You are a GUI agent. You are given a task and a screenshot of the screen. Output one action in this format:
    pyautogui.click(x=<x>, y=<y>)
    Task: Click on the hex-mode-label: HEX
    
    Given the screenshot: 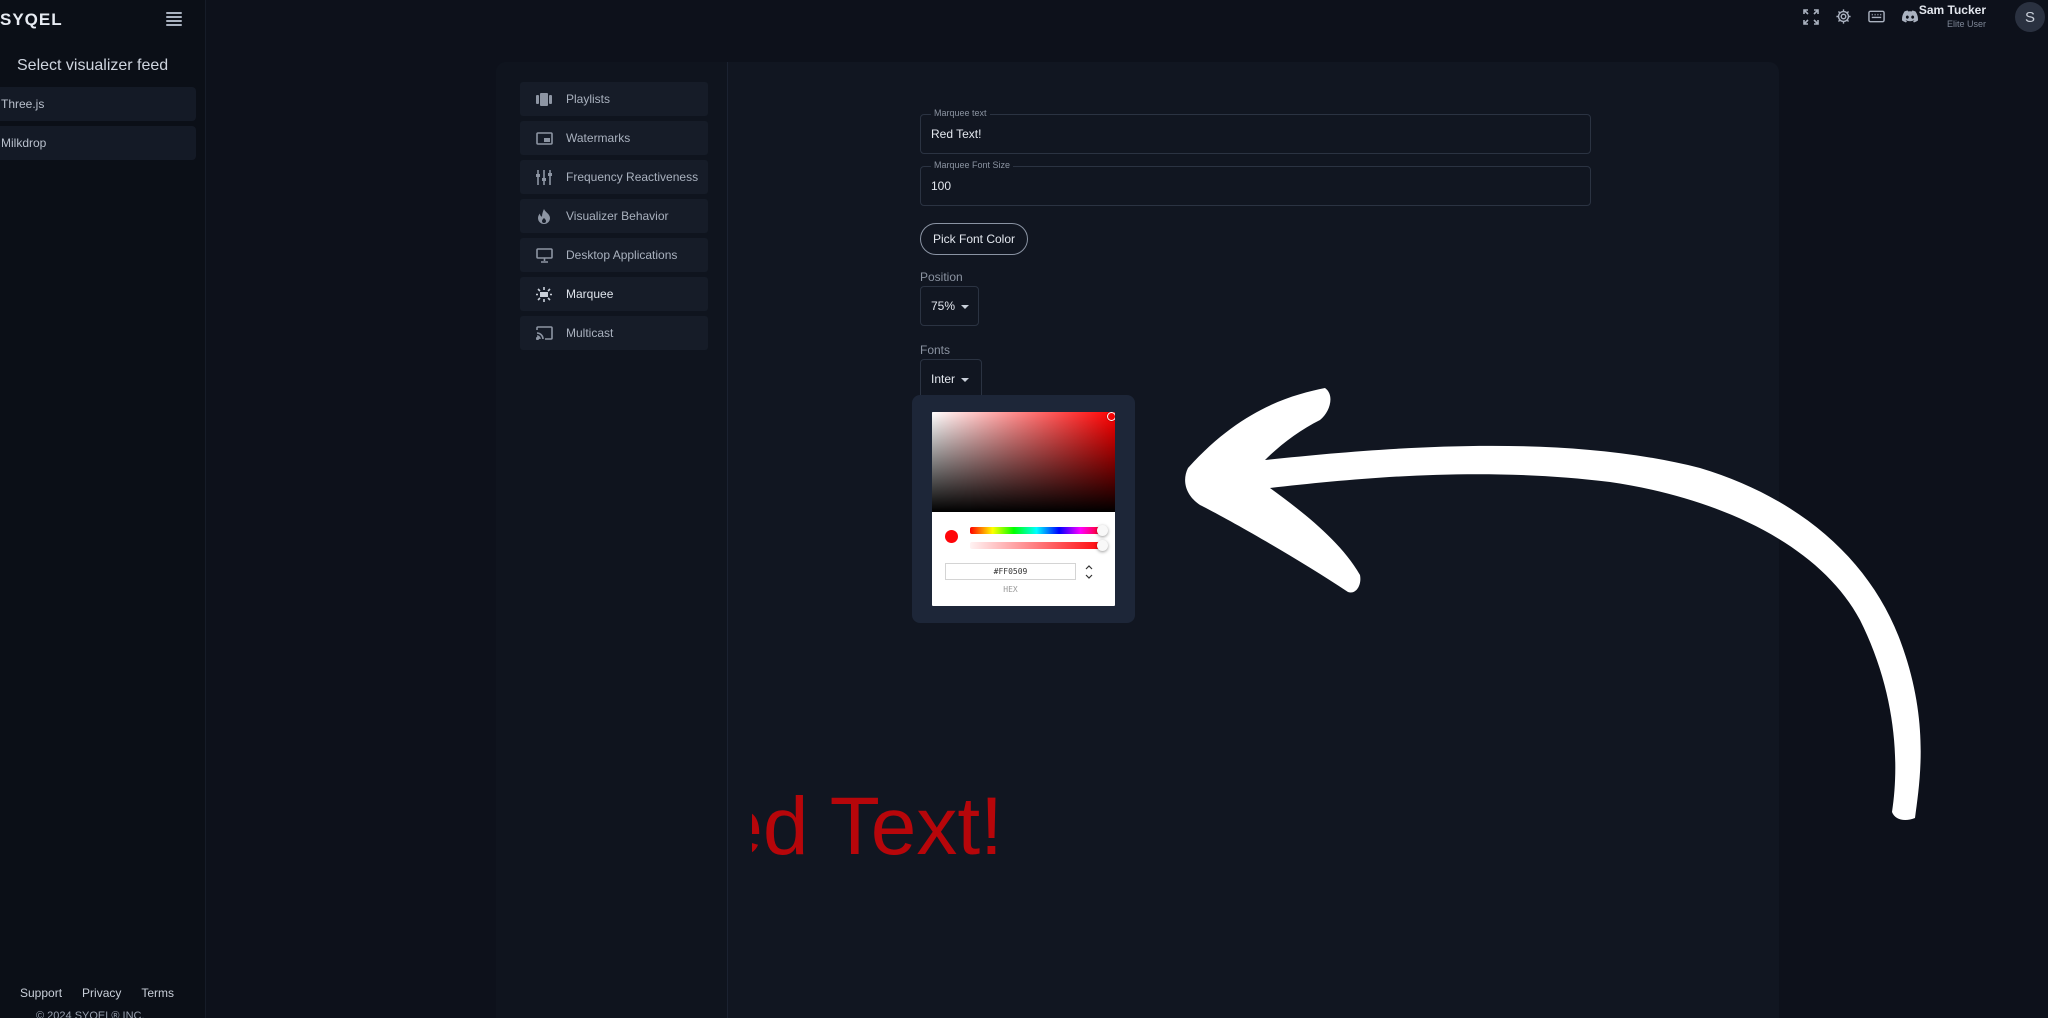 What is the action you would take?
    pyautogui.click(x=1010, y=589)
    